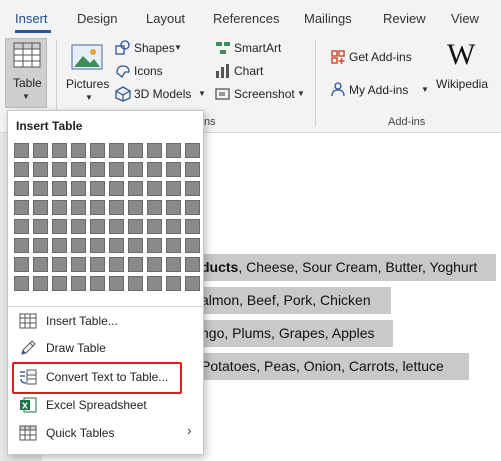  What do you see at coordinates (334, 366) in the screenshot?
I see `text-line: Potatoes, Peas, Onion, Carrots, lettuce` at bounding box center [334, 366].